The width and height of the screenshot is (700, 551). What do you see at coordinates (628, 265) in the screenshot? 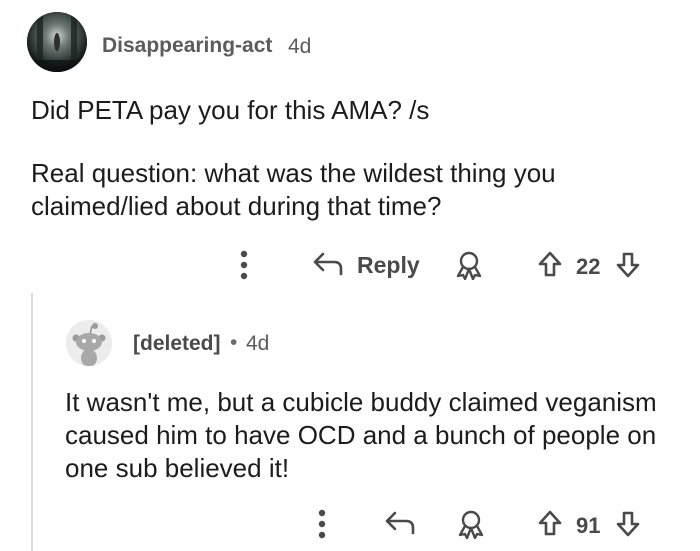
I see `downvote-icon` at bounding box center [628, 265].